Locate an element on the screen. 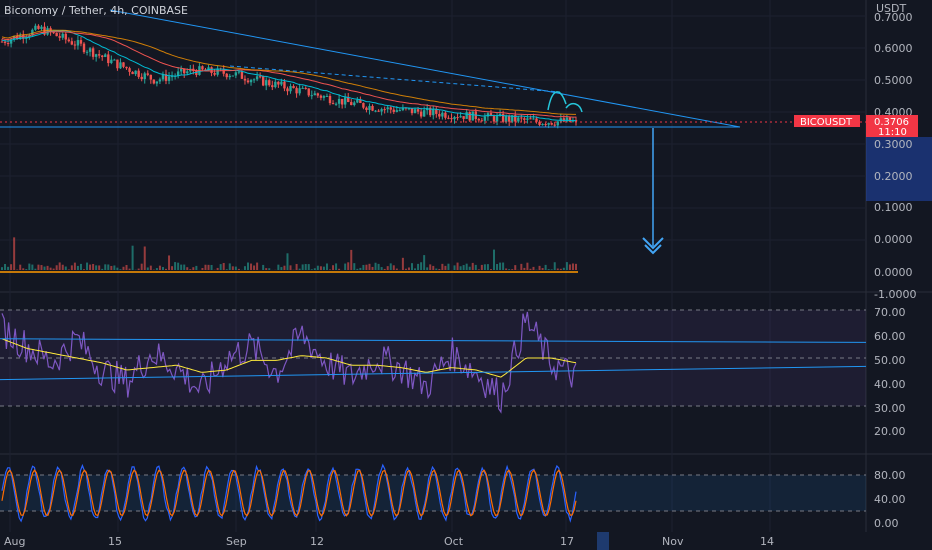  rsi-tick: 50.00 is located at coordinates (890, 360).